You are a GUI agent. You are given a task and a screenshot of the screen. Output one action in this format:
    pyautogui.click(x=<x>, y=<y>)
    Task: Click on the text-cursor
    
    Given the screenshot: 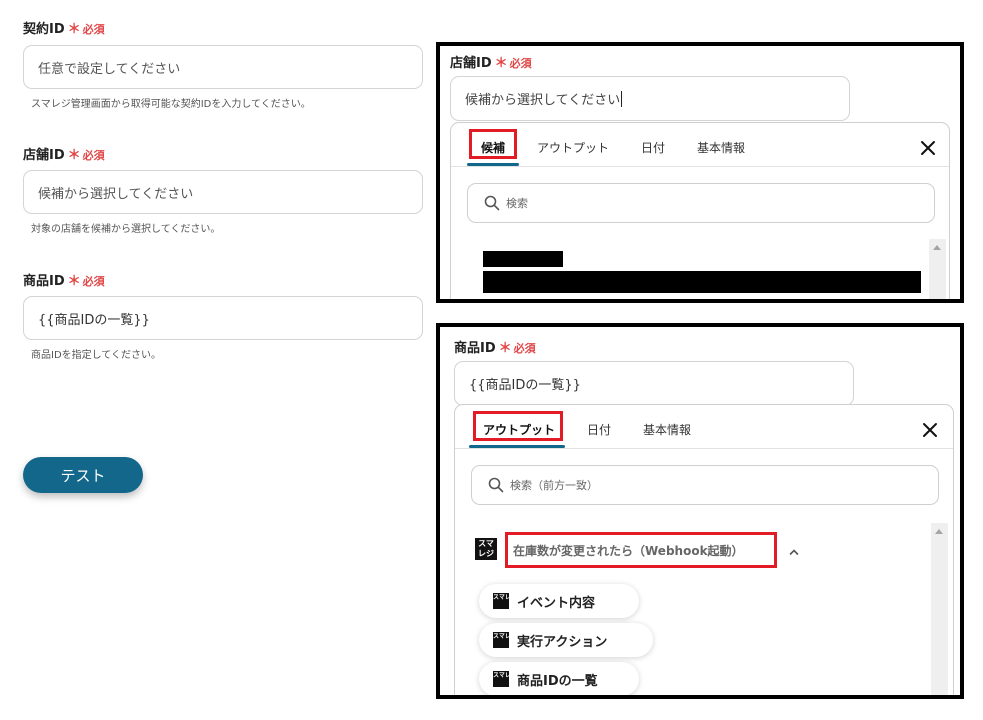 What is the action you would take?
    pyautogui.click(x=622, y=98)
    